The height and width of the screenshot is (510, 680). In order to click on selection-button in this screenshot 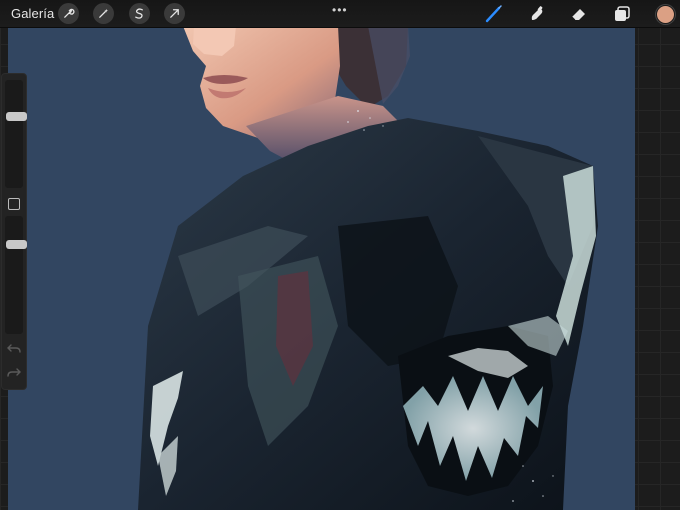, I will do `click(139, 13)`.